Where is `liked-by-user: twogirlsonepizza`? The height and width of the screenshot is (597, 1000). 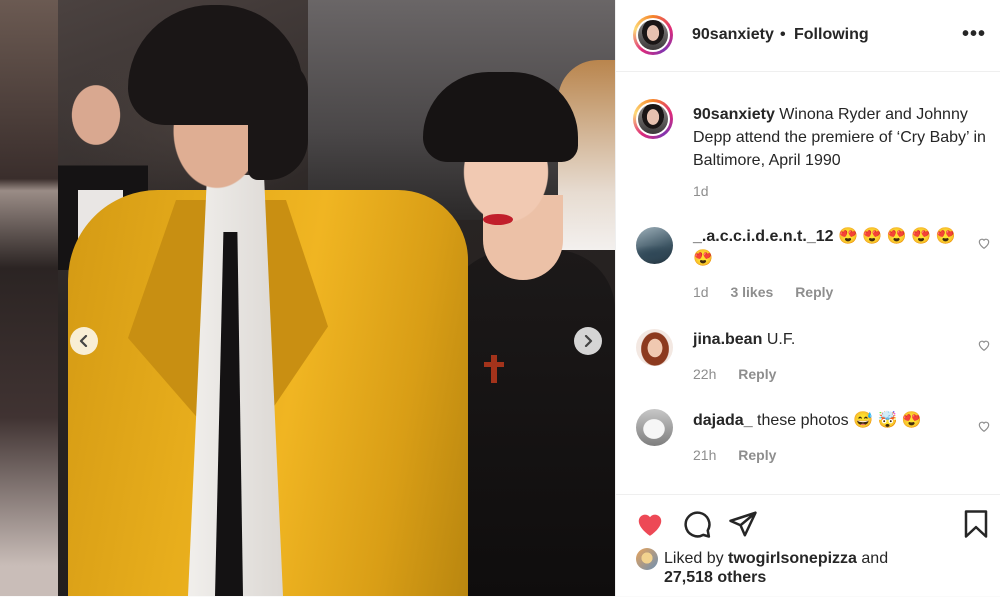 liked-by-user: twogirlsonepizza is located at coordinates (792, 558).